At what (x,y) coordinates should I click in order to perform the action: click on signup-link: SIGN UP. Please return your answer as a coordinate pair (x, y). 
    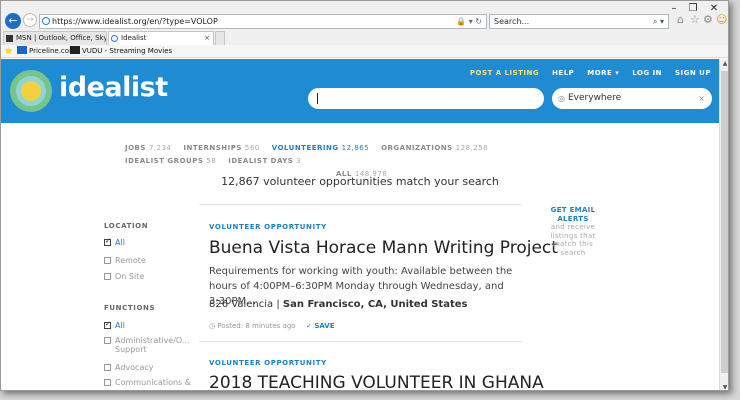
    Looking at the image, I should click on (693, 73).